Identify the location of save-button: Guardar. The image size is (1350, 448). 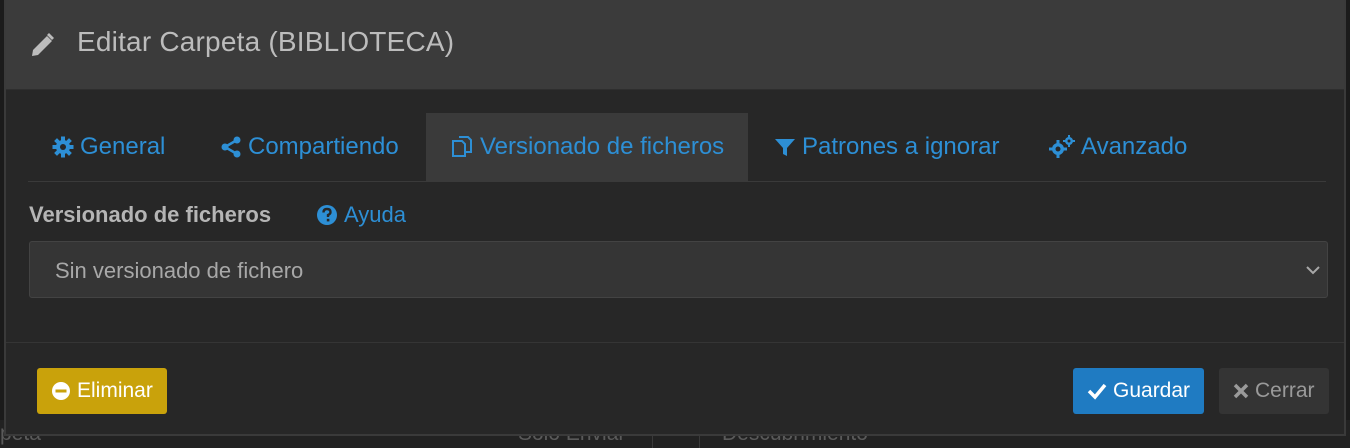
(1139, 391).